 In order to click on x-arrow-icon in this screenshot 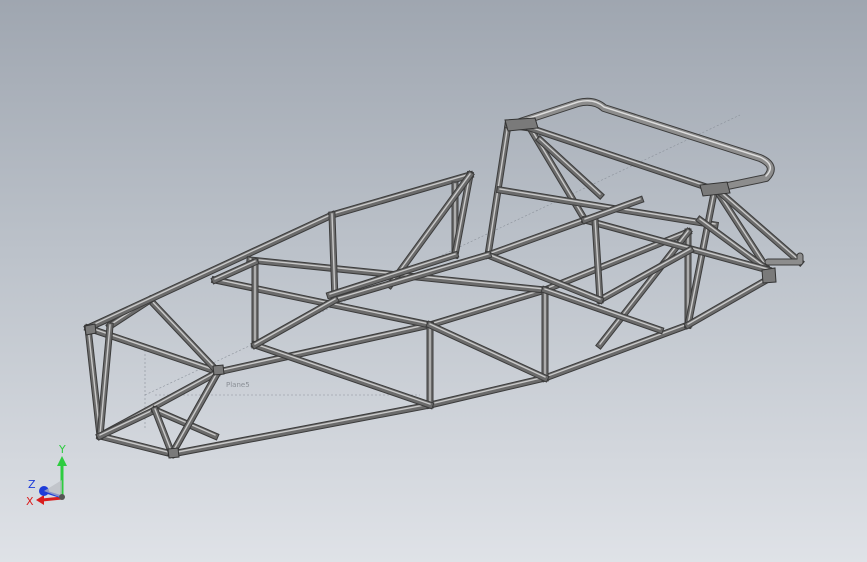, I will do `click(40, 500)`.